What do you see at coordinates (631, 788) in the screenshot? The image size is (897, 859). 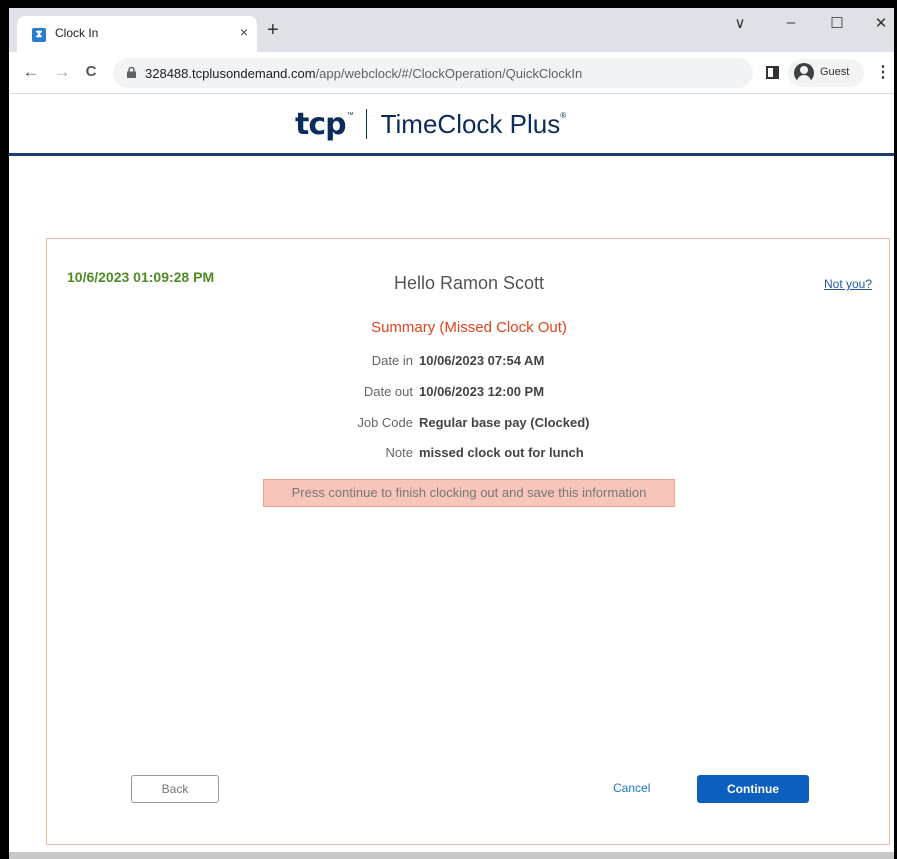 I see `cancel-button: Cancel` at bounding box center [631, 788].